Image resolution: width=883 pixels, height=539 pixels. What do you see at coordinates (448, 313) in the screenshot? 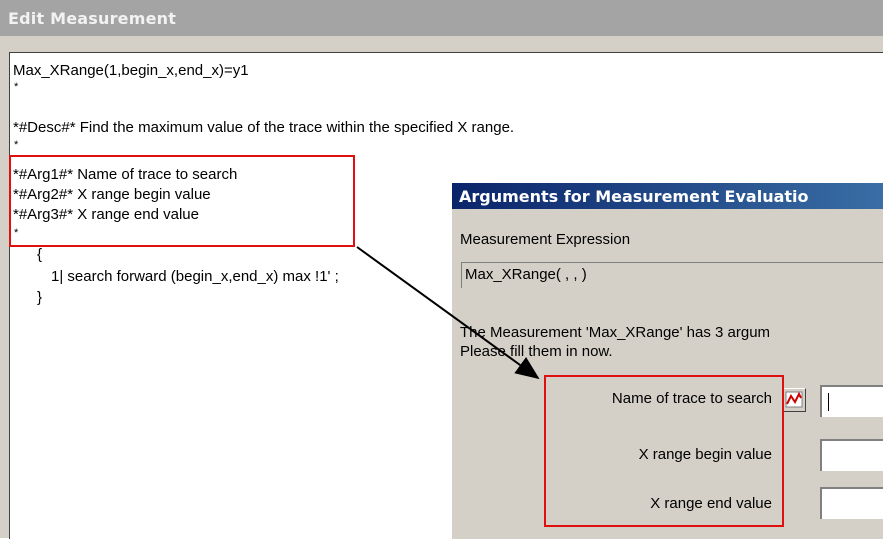
I see `annotation-arrow` at bounding box center [448, 313].